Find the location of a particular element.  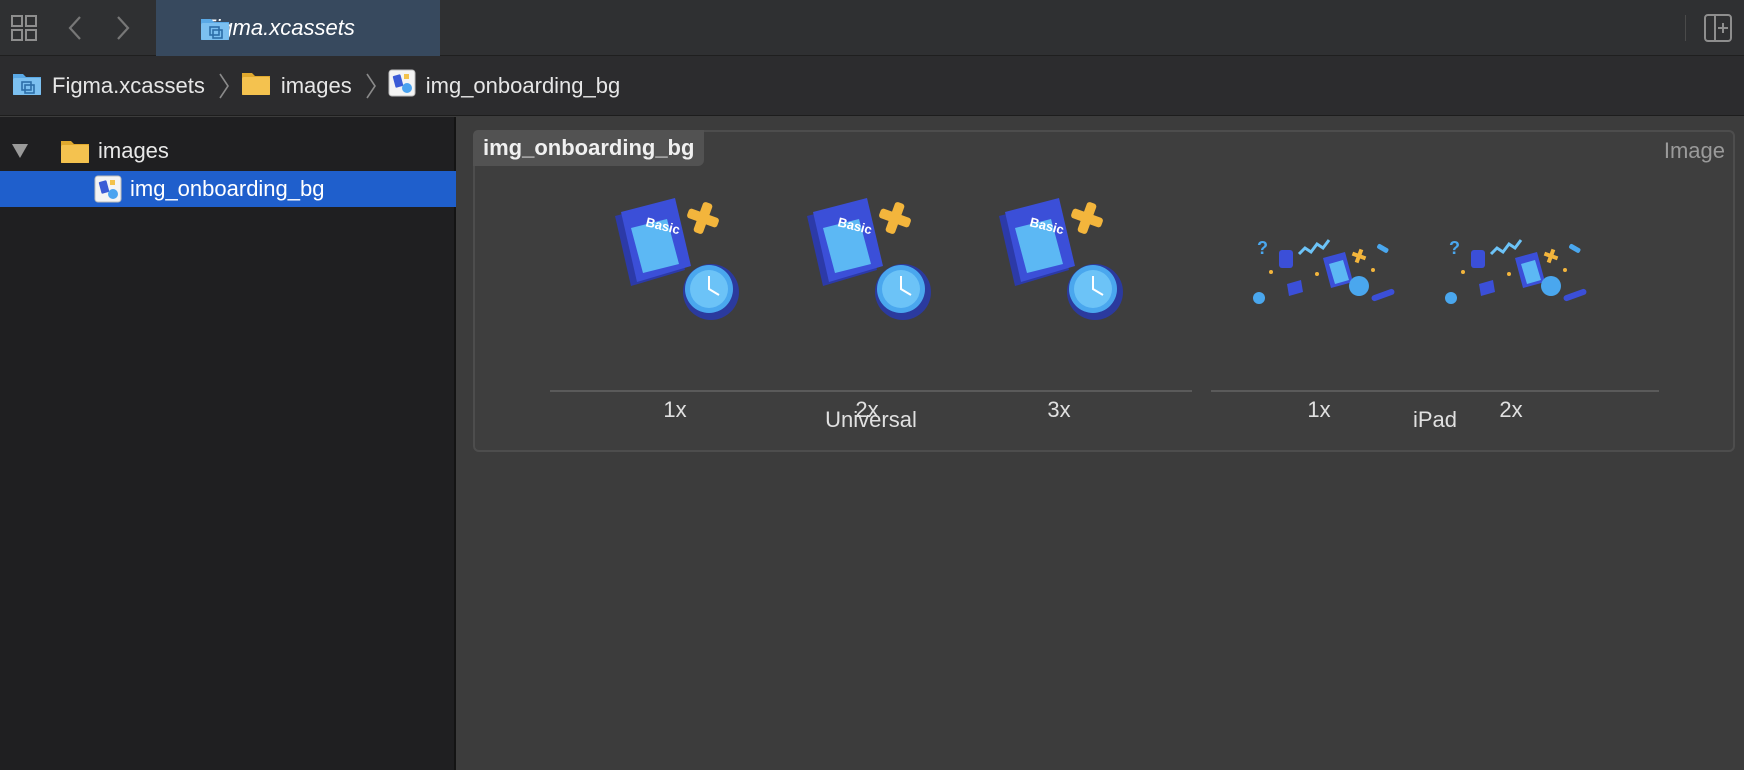

asset-name: img_onboarding_bg is located at coordinates (589, 148).